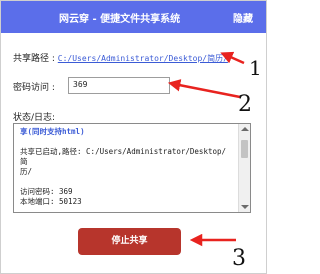 The height and width of the screenshot is (274, 320). I want to click on log-label: 状态/日志:, so click(34, 118).